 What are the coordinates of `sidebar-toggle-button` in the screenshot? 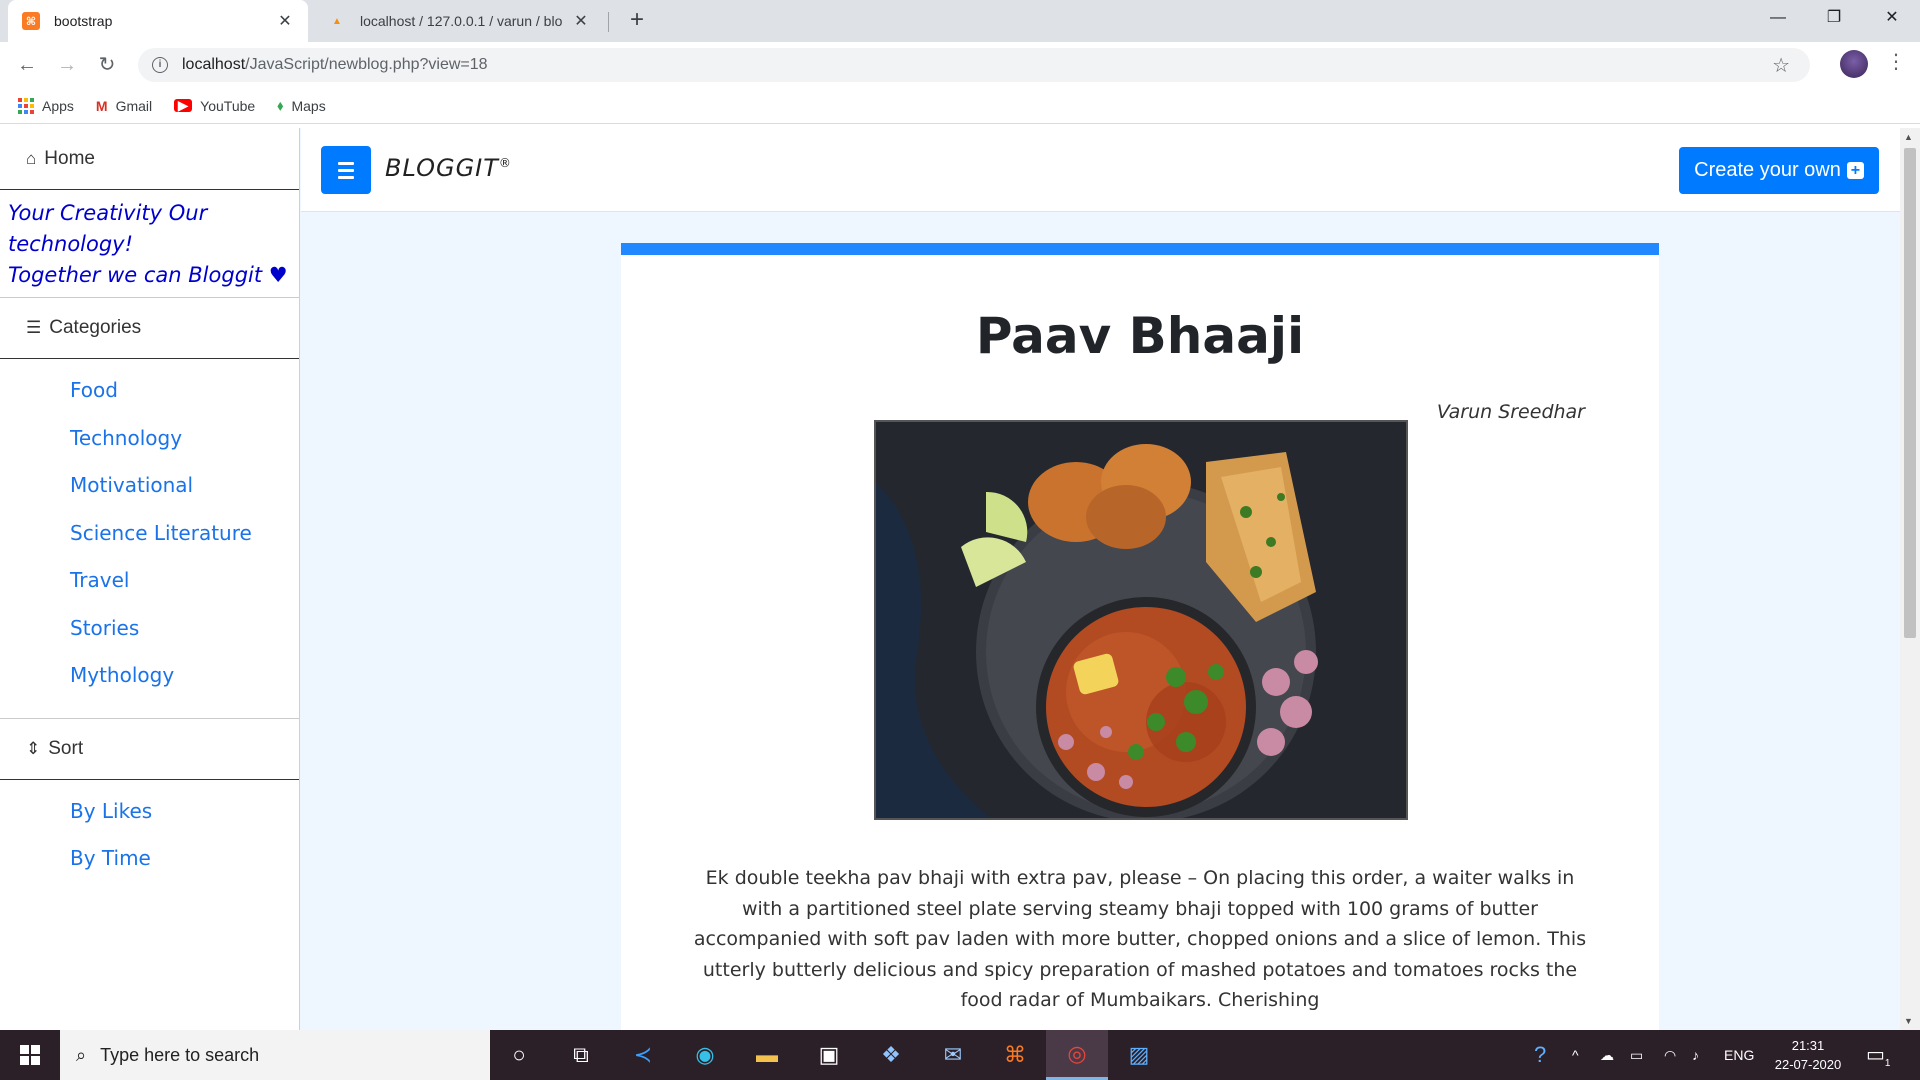 It's located at (346, 170).